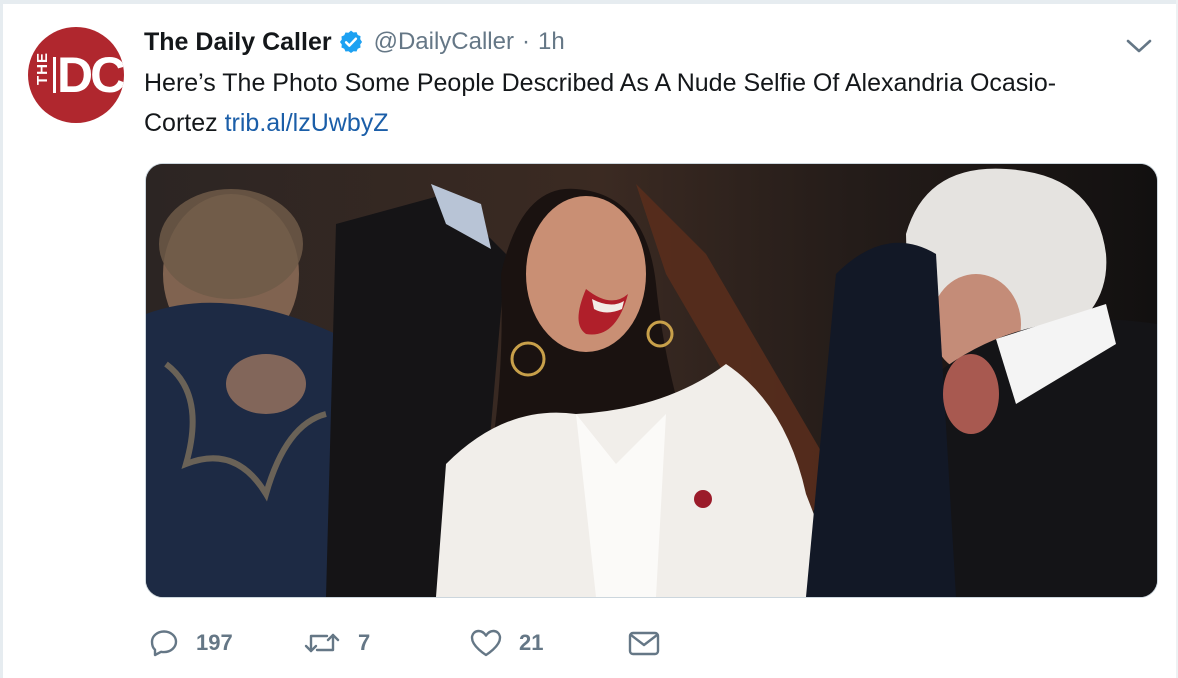 This screenshot has width=1178, height=678. What do you see at coordinates (364, 642) in the screenshot?
I see `retweet-count: 7` at bounding box center [364, 642].